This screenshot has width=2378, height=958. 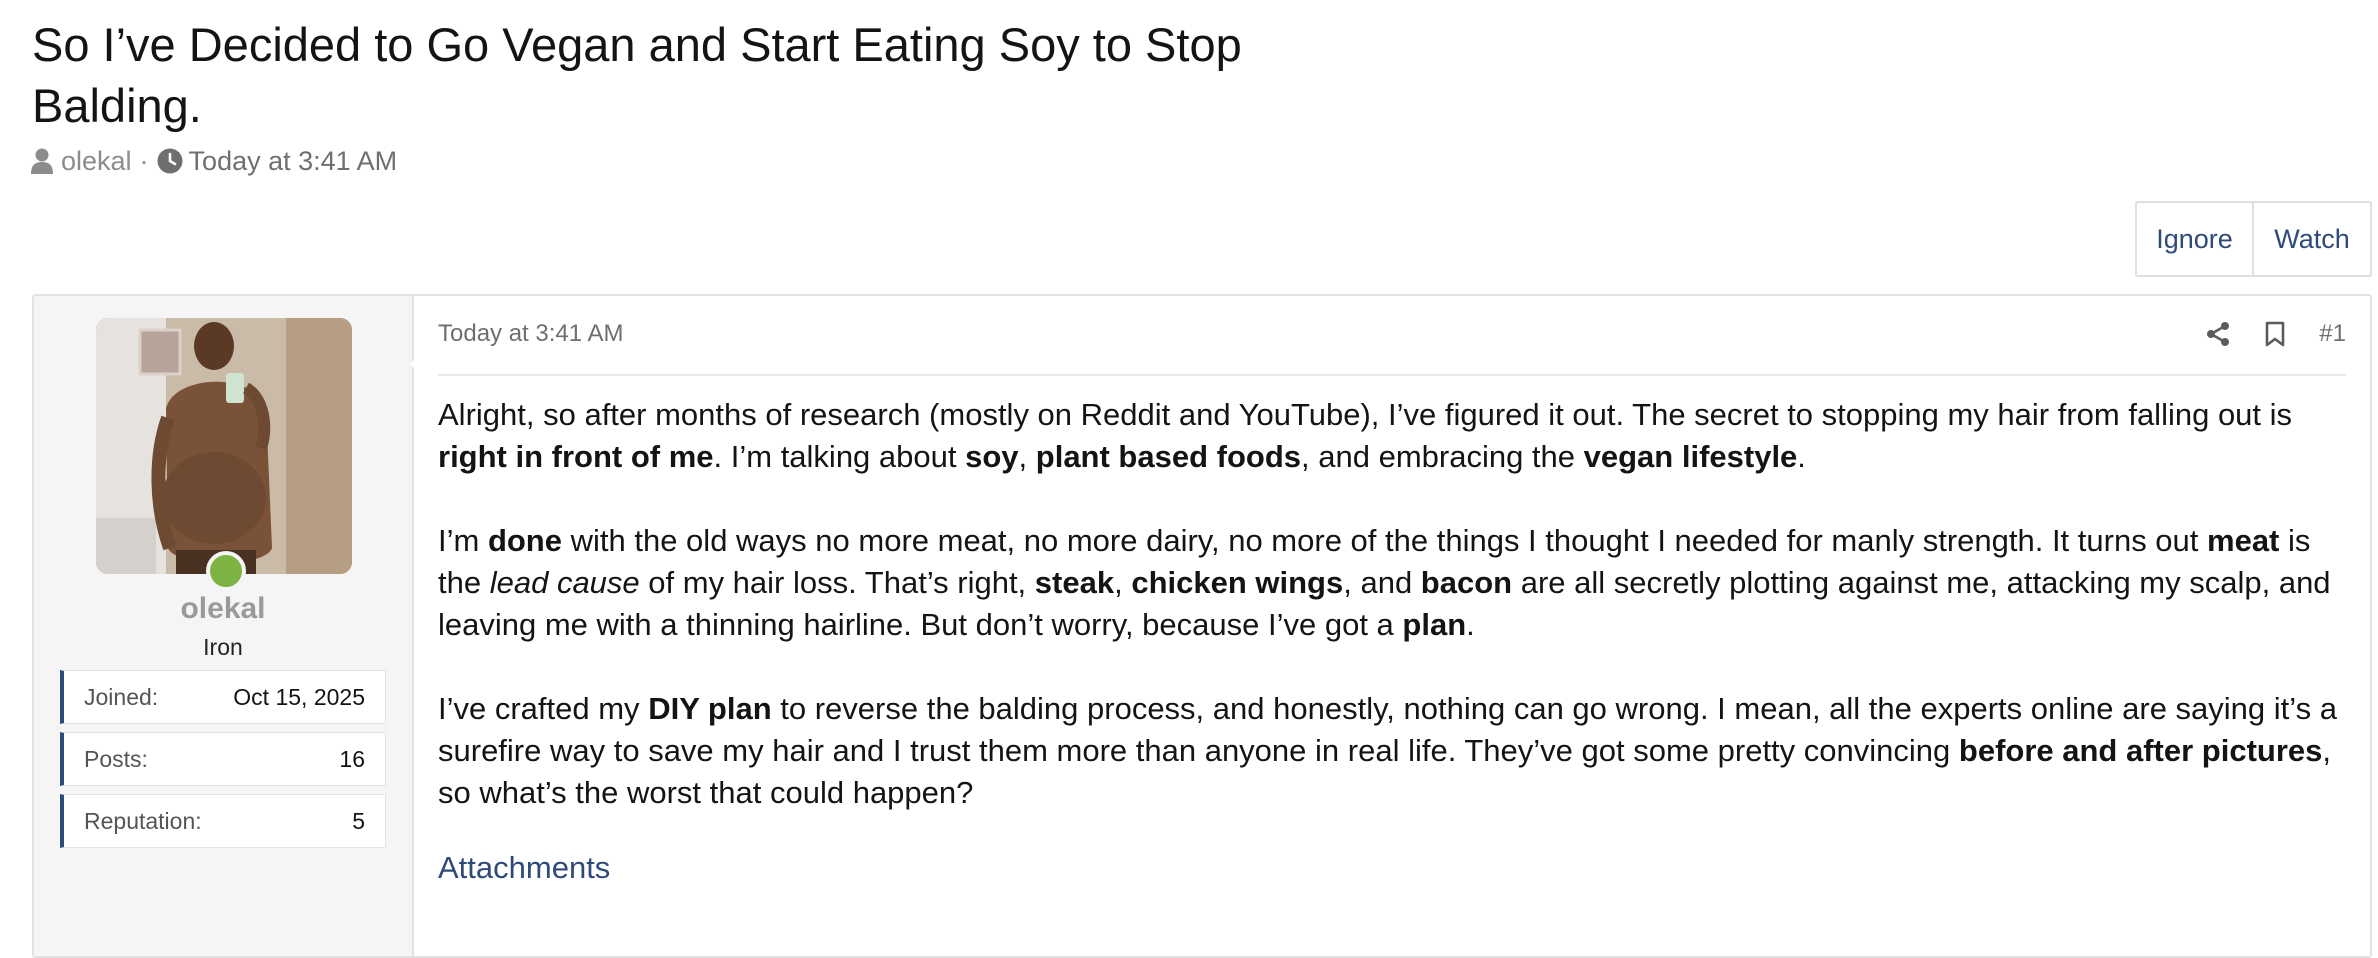 I want to click on thread-action-buttons: Ignore Watch, so click(x=2253, y=239).